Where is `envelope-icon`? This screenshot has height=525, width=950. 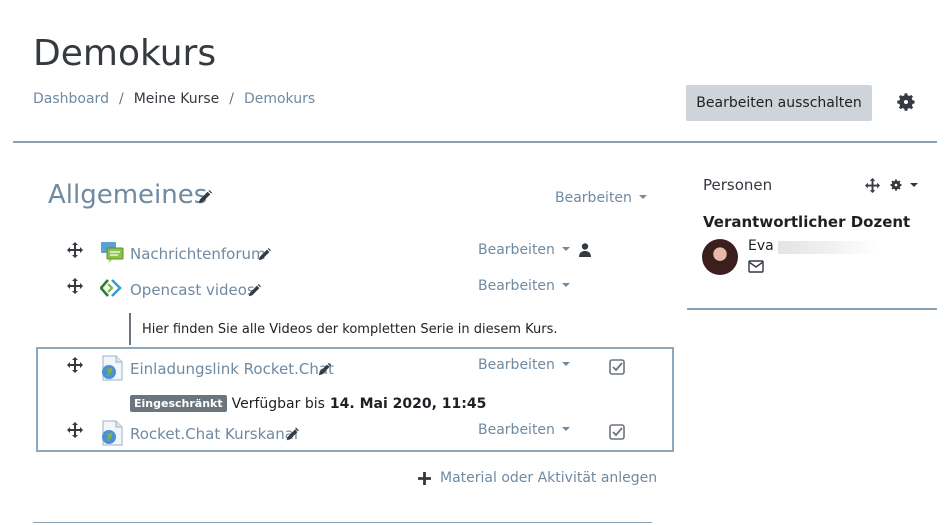
envelope-icon is located at coordinates (756, 266).